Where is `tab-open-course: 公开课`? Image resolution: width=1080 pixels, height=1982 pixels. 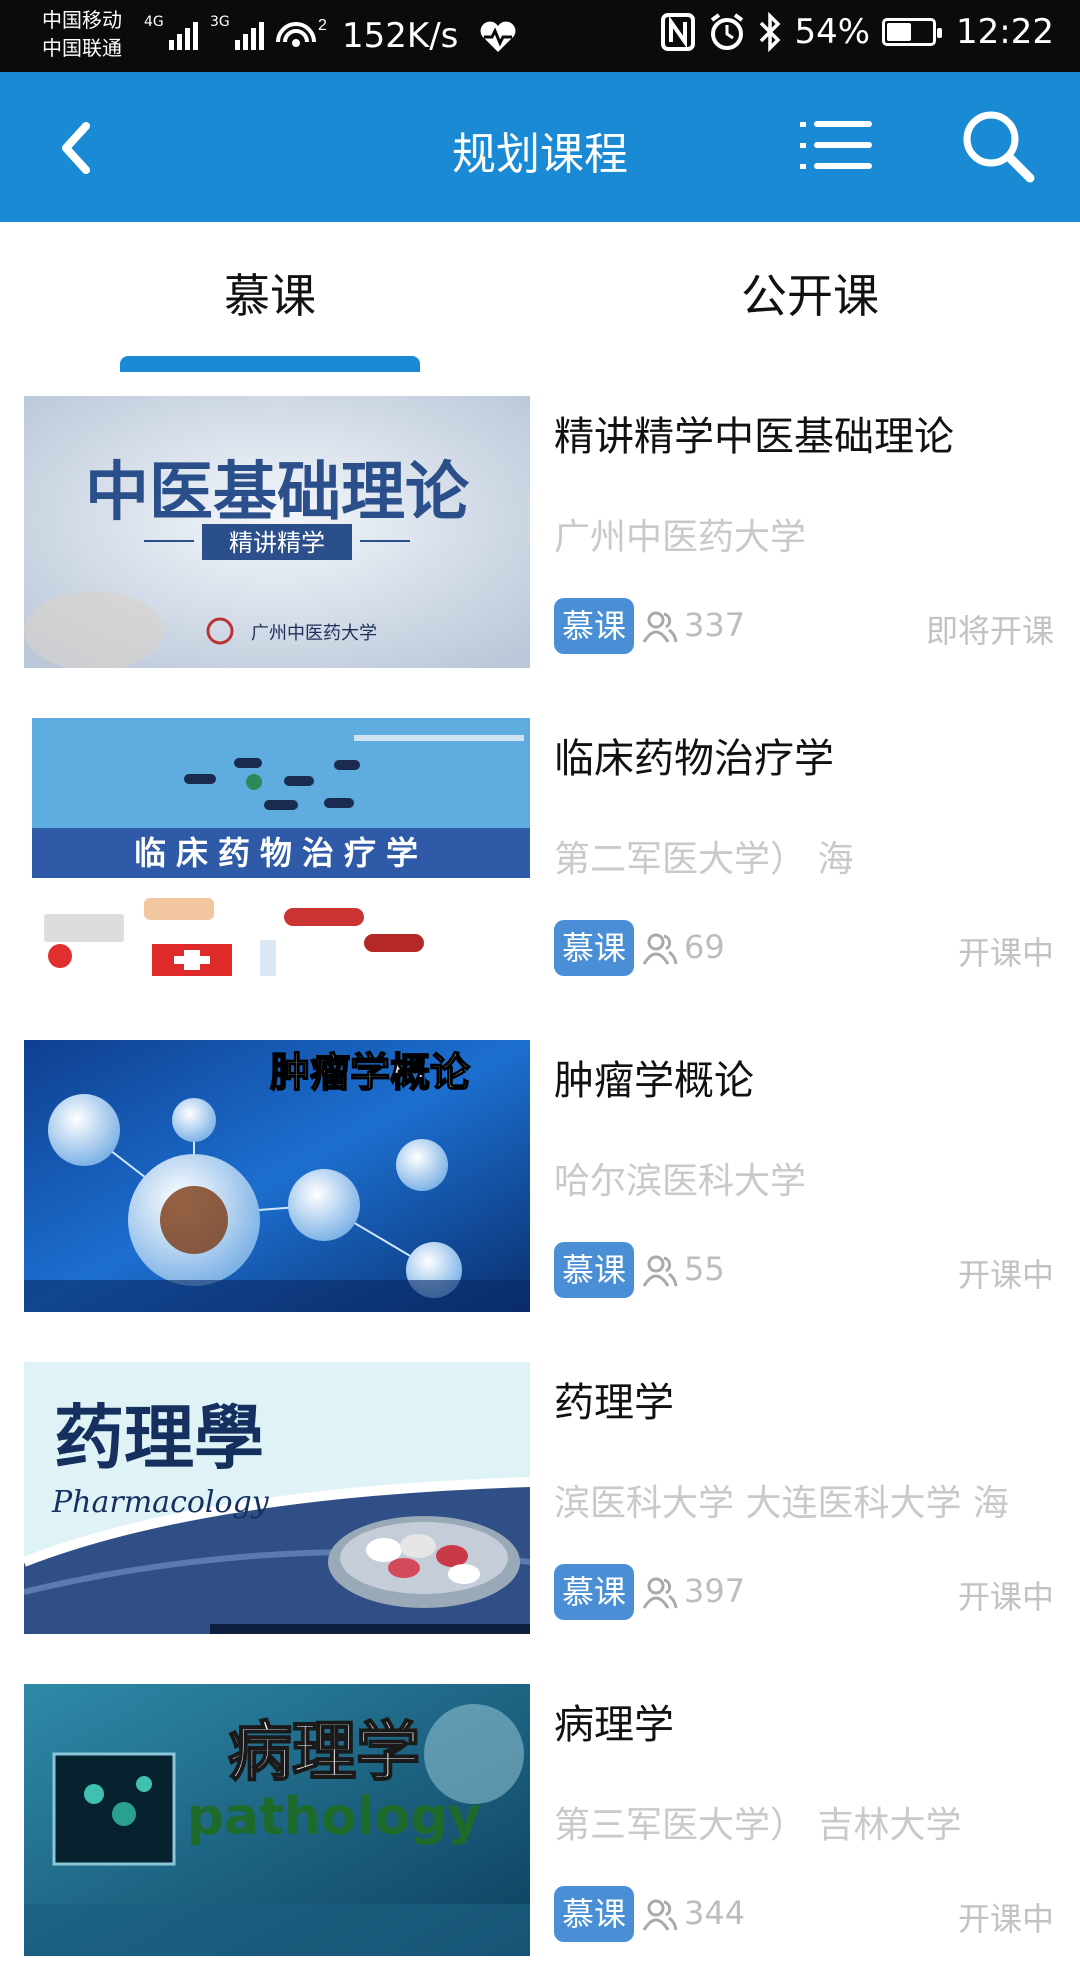
tab-open-course: 公开课 is located at coordinates (810, 293).